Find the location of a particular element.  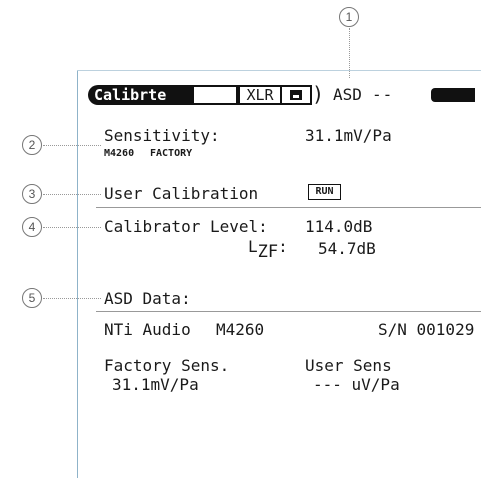

user-calibration-label: User Calibration is located at coordinates (181, 193).